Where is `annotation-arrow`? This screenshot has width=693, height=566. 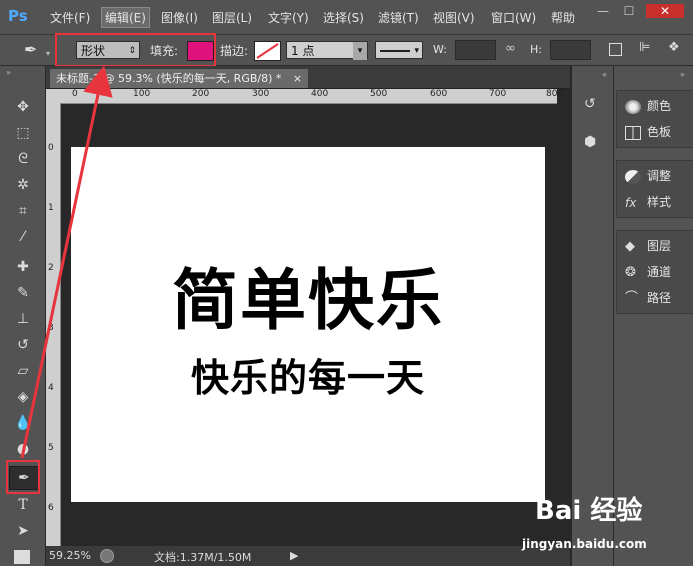 annotation-arrow is located at coordinates (66, 262).